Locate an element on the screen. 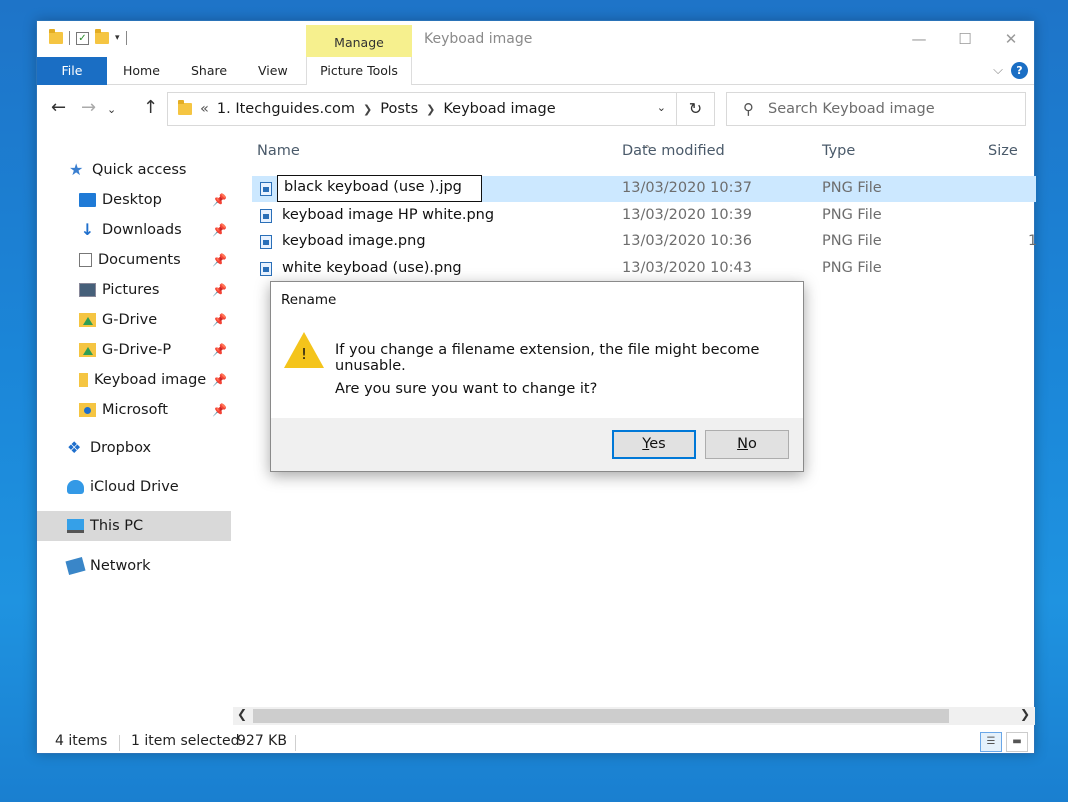 The height and width of the screenshot is (802, 1068). sidebar-item-g-drive-p: G-Drive-P 📌 is located at coordinates (134, 350).